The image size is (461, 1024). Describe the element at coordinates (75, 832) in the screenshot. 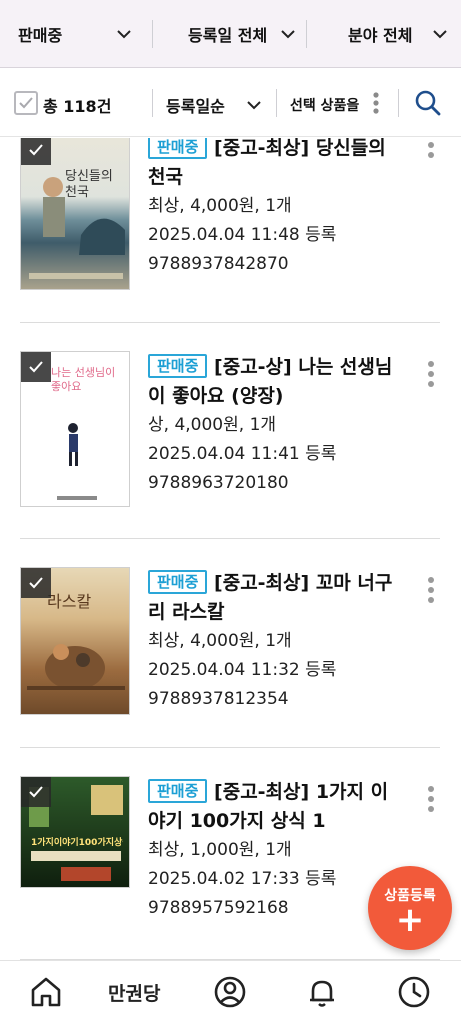

I see `book-cover: 1가지이야기100가지상식` at that location.